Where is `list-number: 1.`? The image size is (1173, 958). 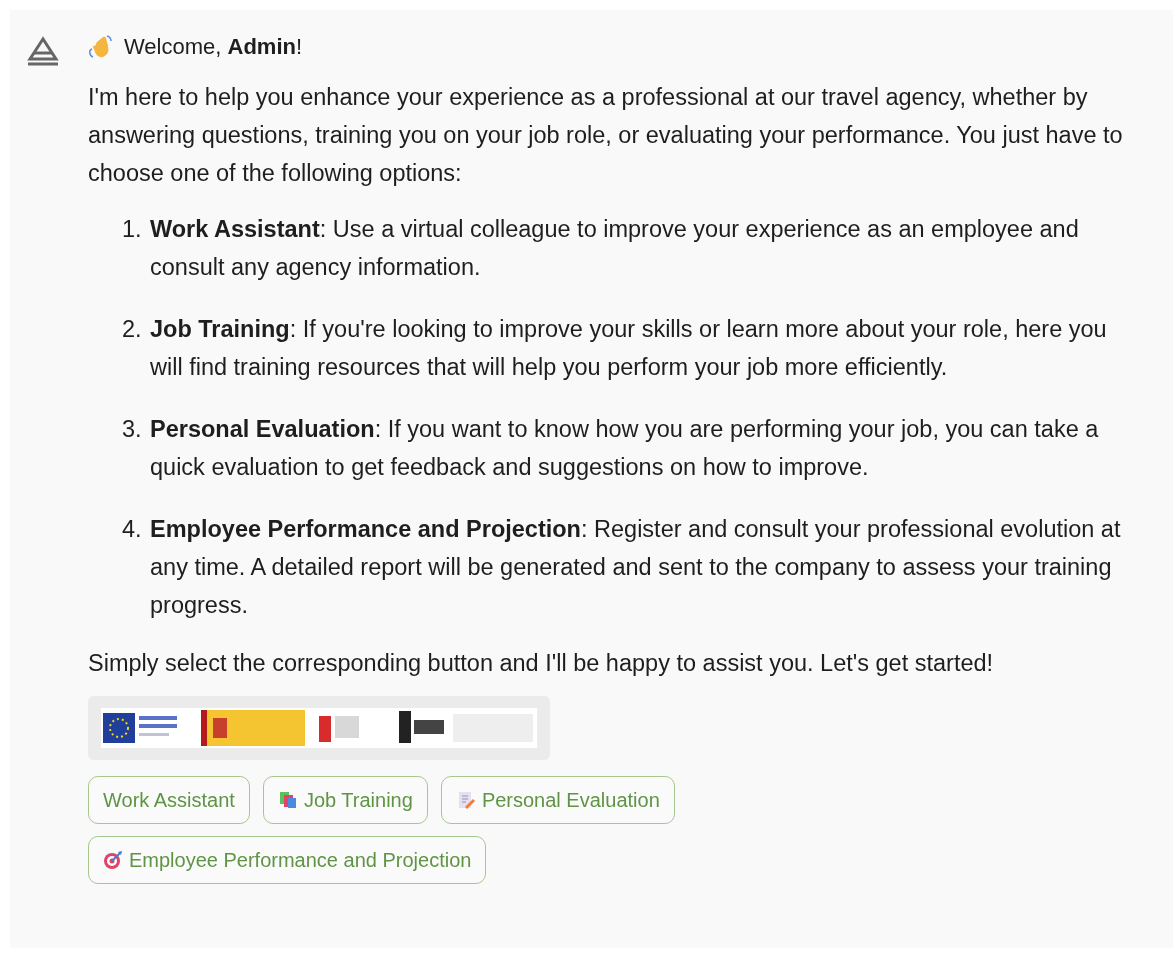
list-number: 1. is located at coordinates (132, 229).